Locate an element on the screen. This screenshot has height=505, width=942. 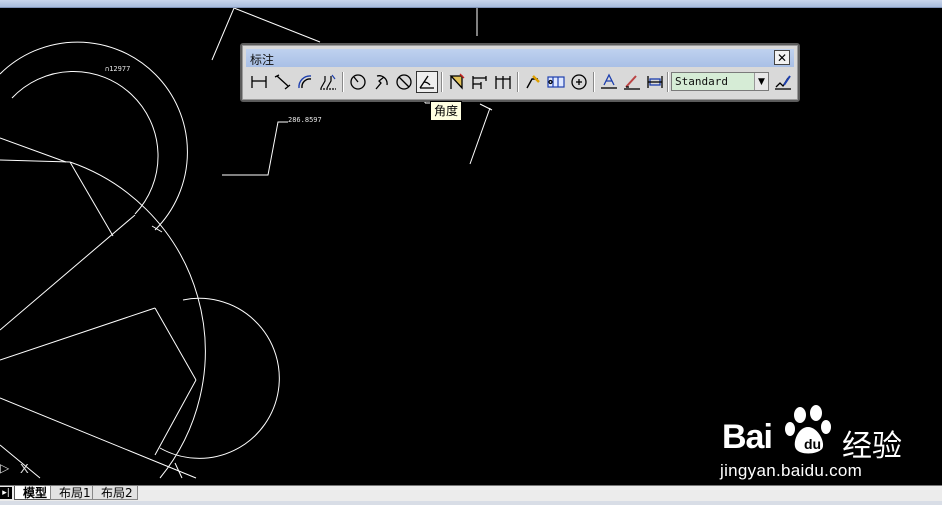
tolerance-button is located at coordinates (556, 82).